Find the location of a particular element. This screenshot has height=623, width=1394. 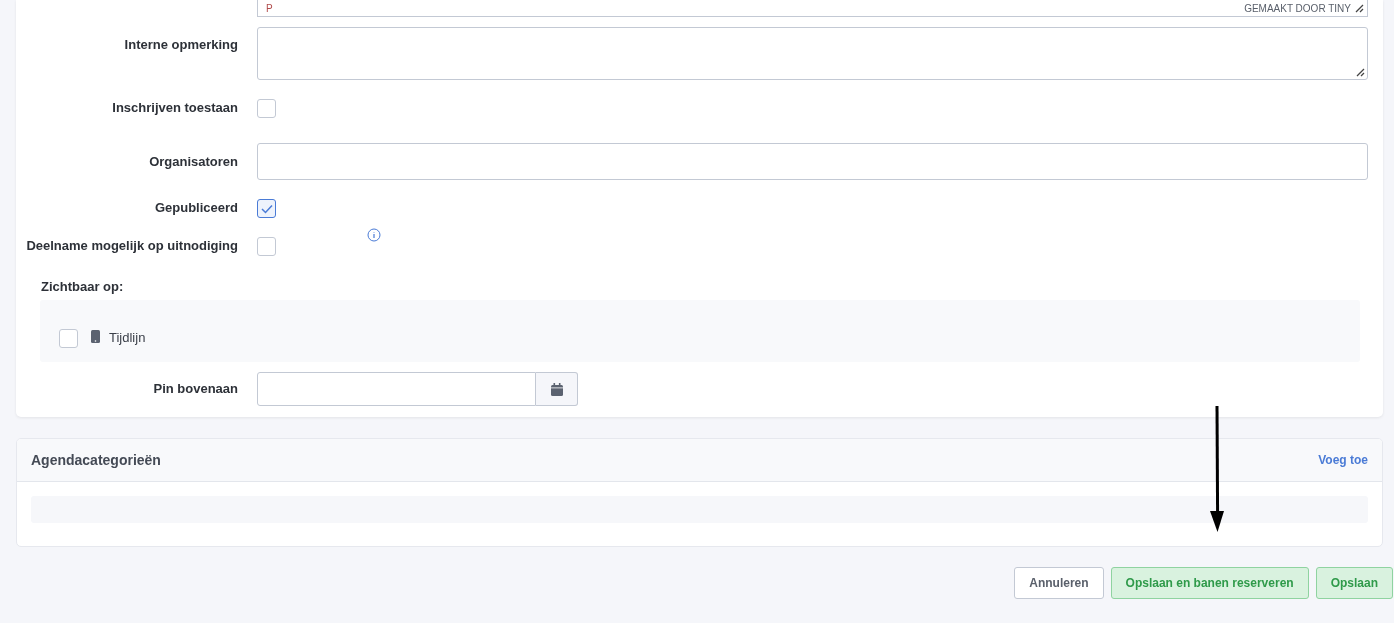

field-label: Pin bovenaan is located at coordinates (195, 389).